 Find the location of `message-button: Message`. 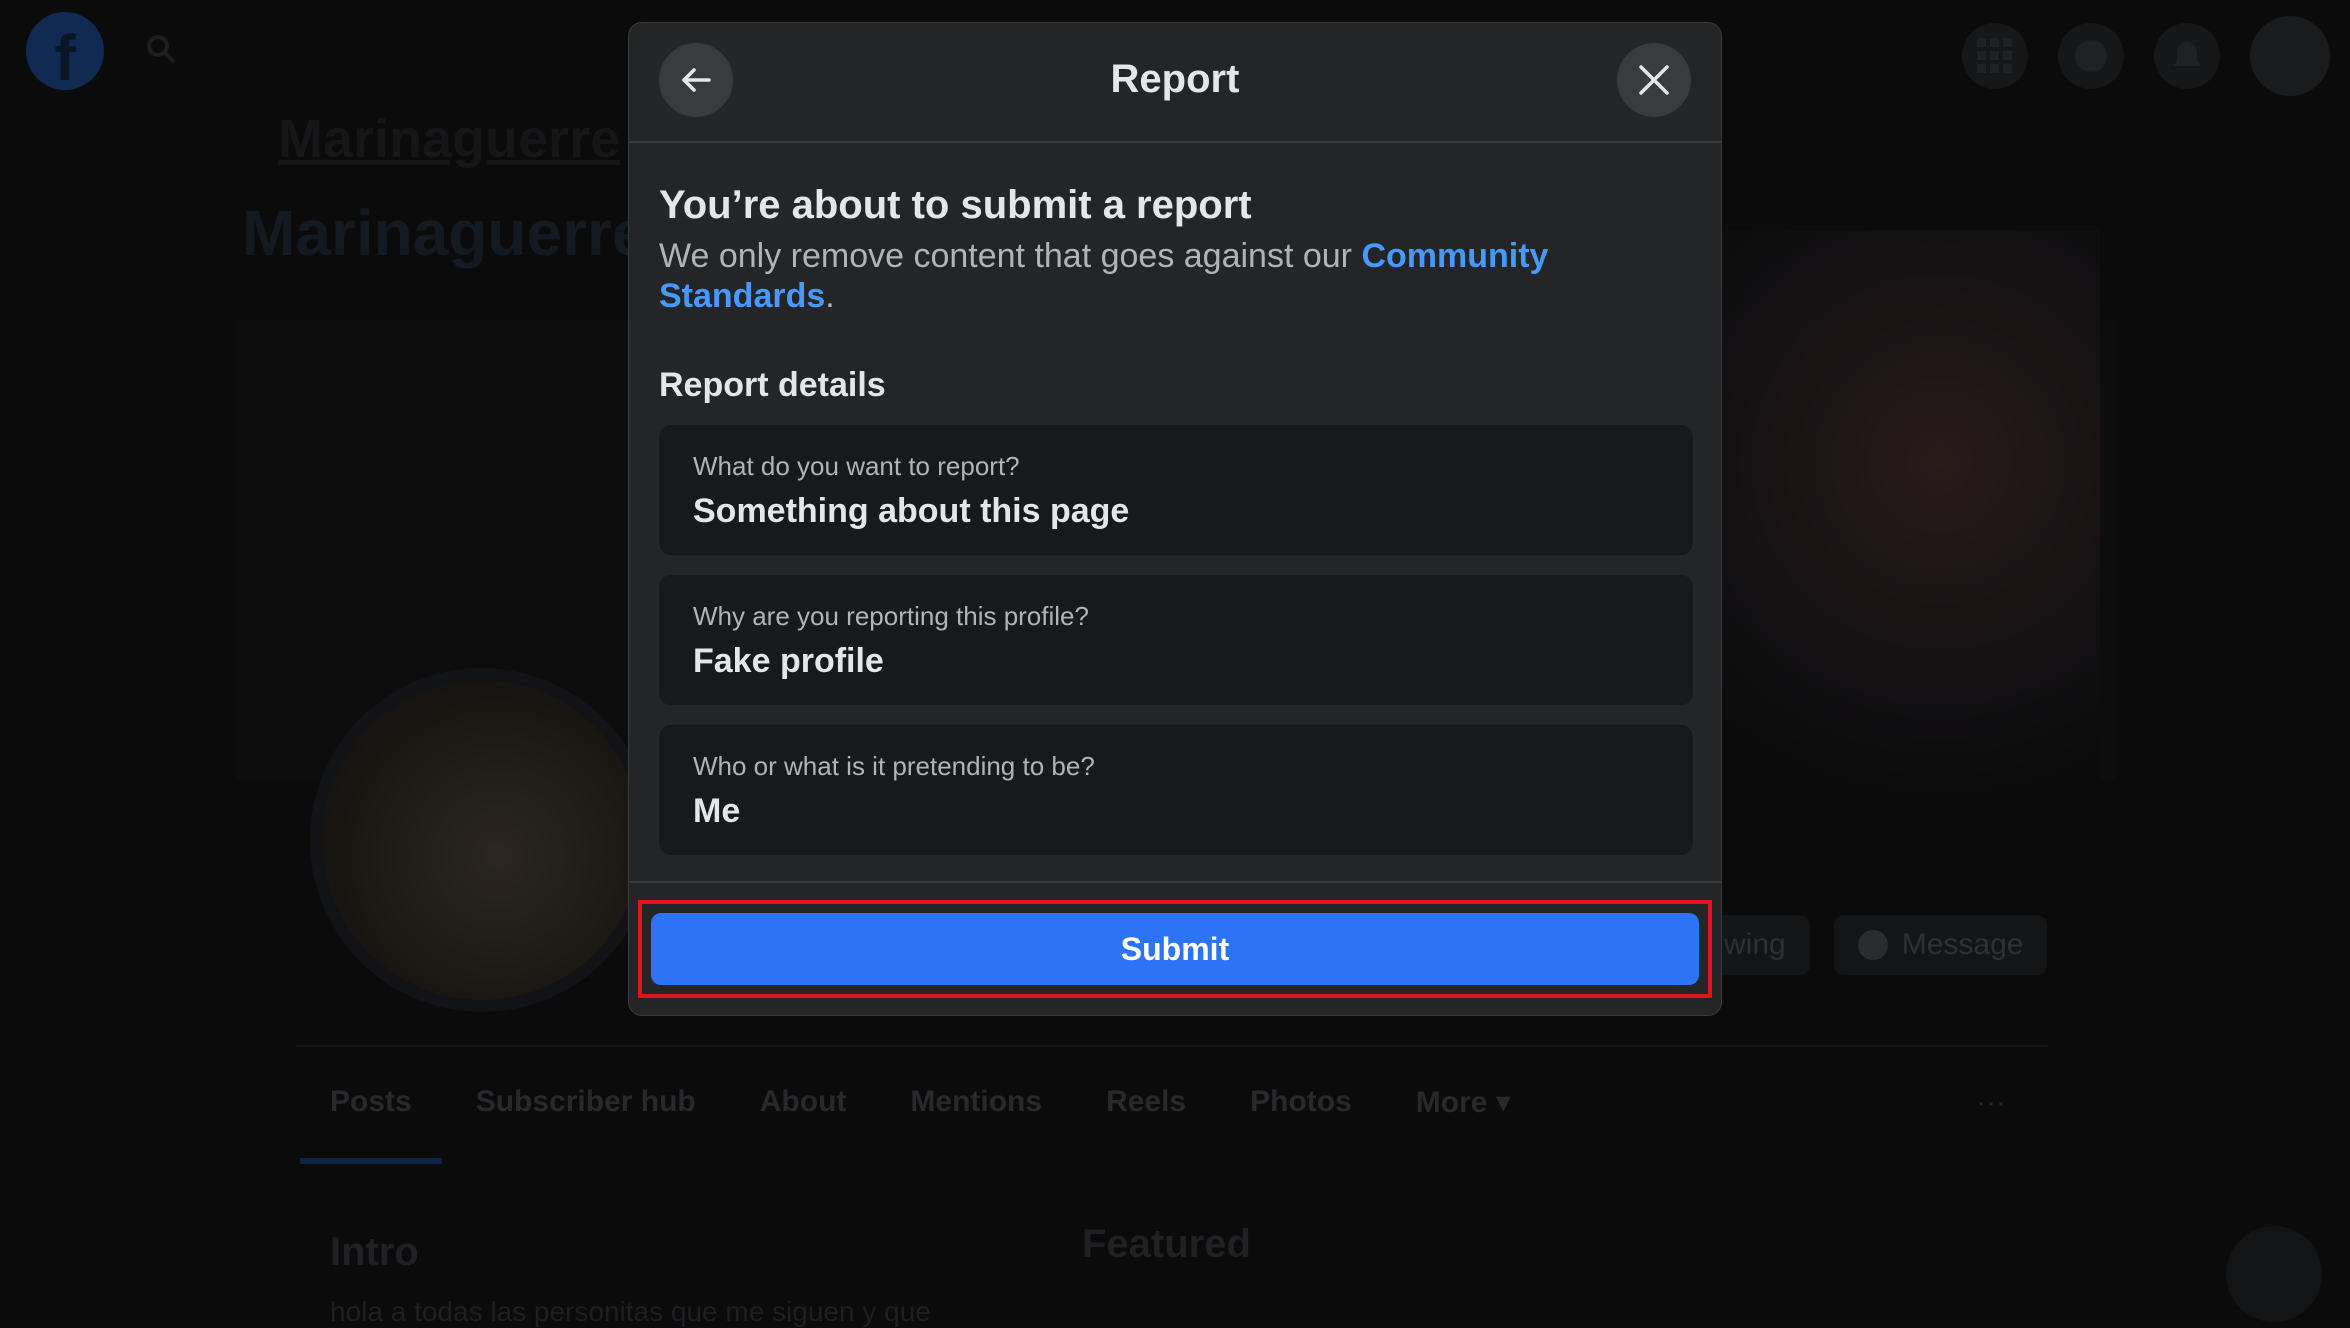

message-button: Message is located at coordinates (1940, 945).